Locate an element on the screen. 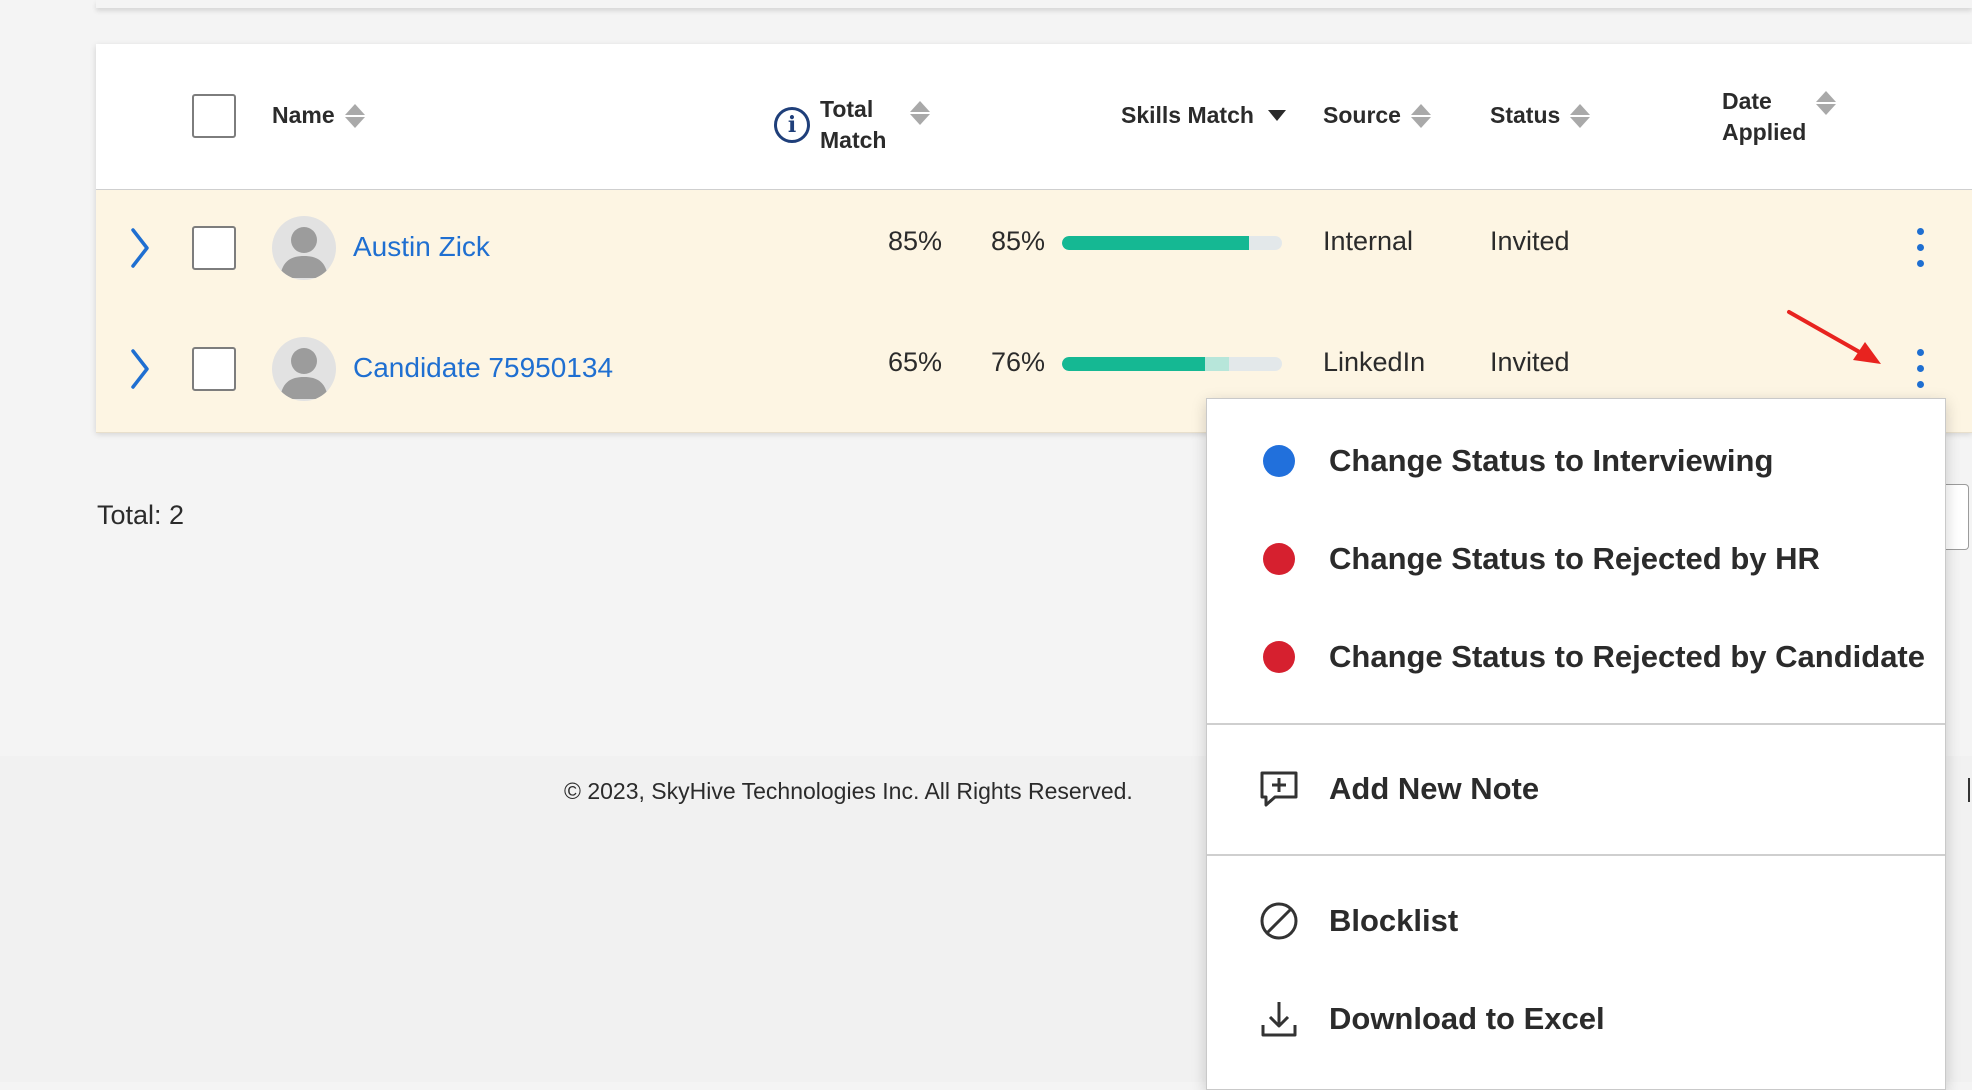  skills-match-bar-secondary is located at coordinates (1217, 364).